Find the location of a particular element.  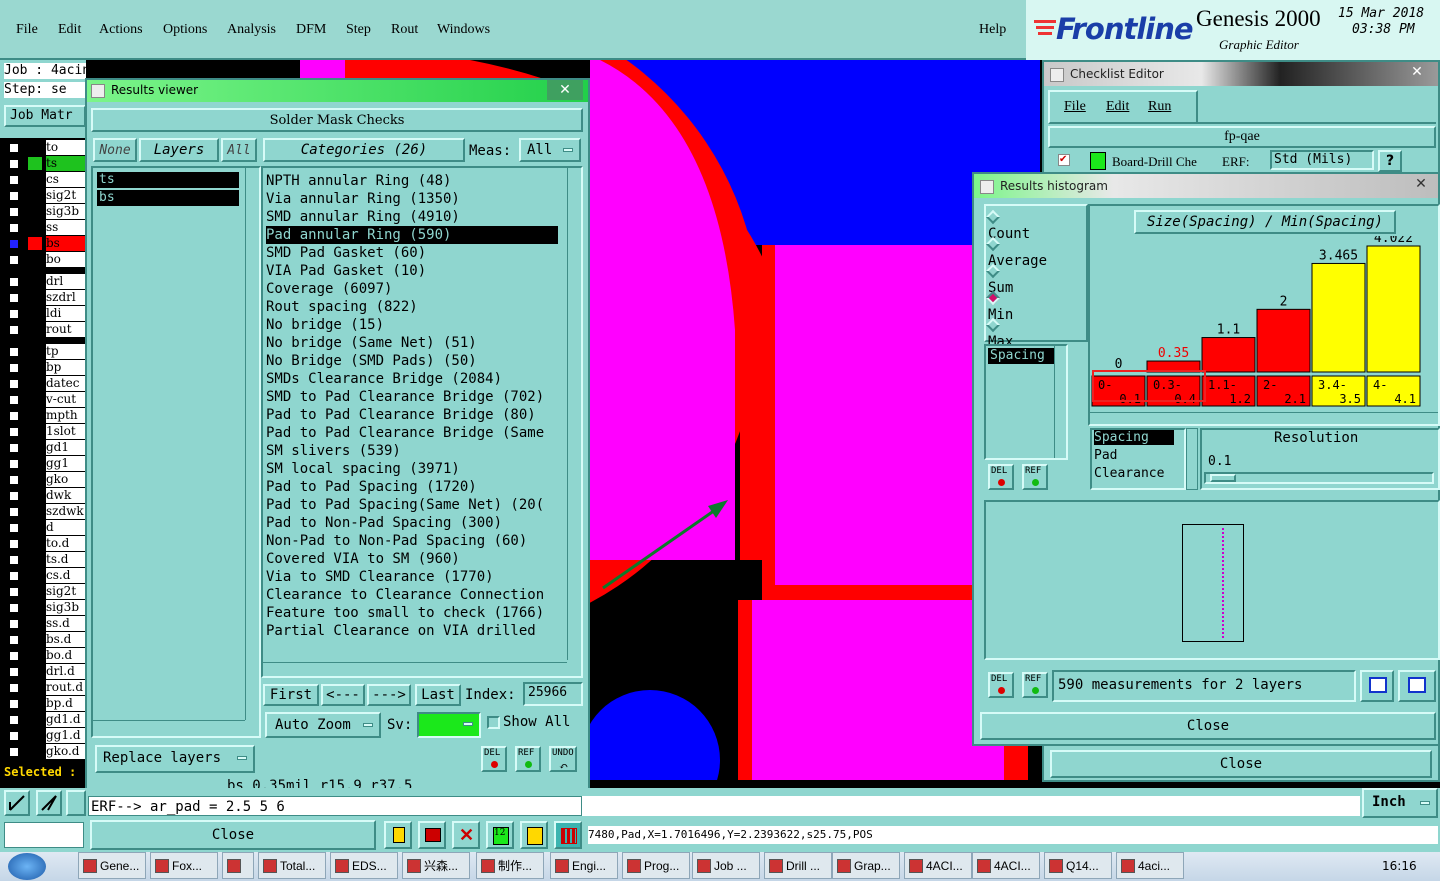

layer-row: gd1 is located at coordinates (46, 447).